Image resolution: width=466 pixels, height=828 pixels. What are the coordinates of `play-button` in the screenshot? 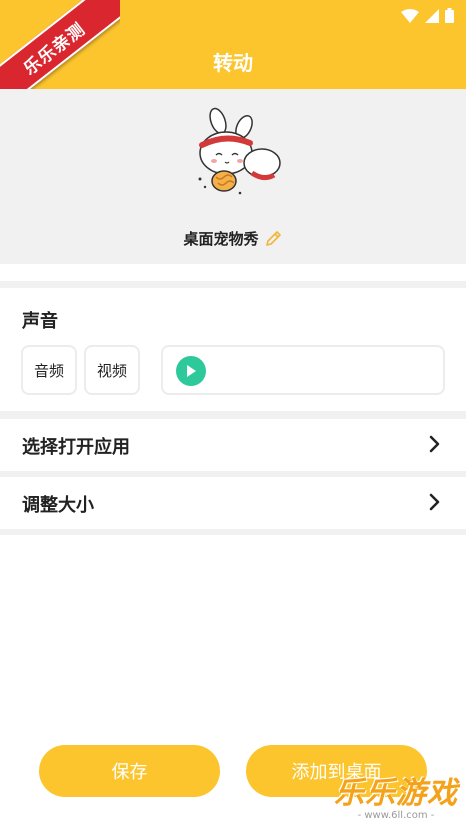 It's located at (191, 371).